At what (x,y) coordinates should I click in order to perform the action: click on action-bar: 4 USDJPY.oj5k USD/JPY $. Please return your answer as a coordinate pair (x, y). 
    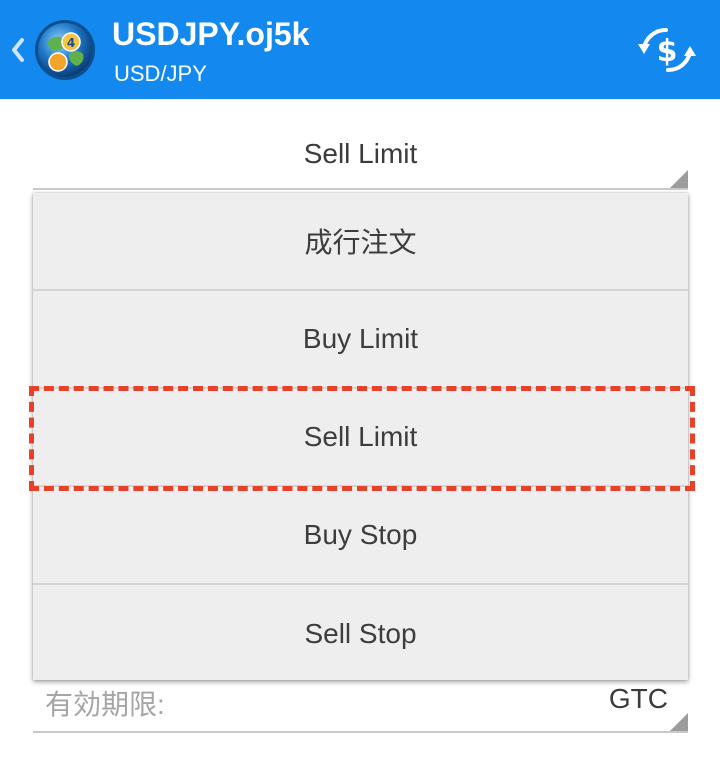
    Looking at the image, I should click on (360, 49).